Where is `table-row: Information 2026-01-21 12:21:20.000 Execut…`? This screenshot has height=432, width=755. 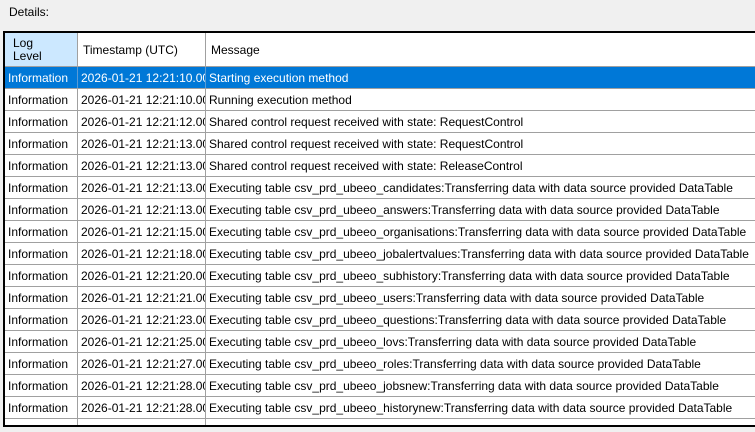 table-row: Information 2026-01-21 12:21:20.000 Execut… is located at coordinates (380, 276).